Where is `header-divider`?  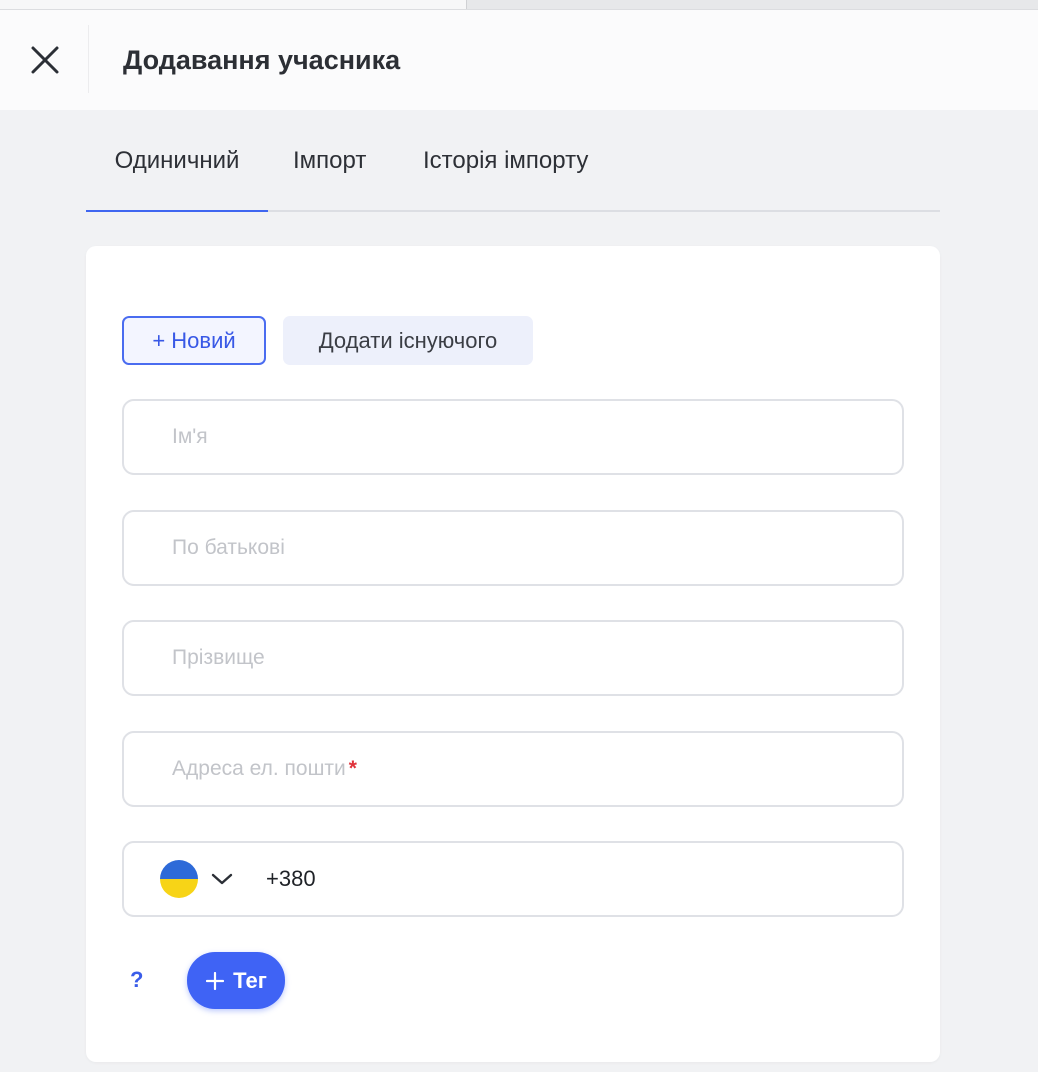 header-divider is located at coordinates (88, 59).